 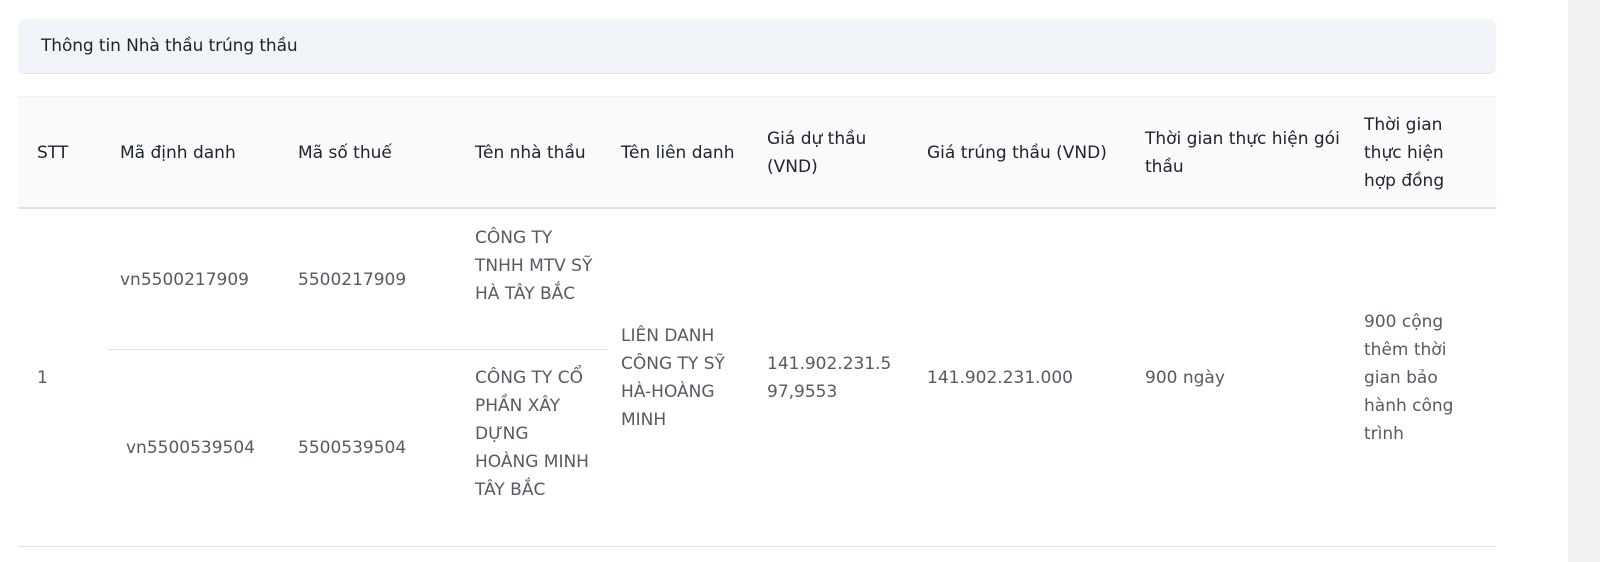 What do you see at coordinates (42, 378) in the screenshot?
I see `cell-stt: 1` at bounding box center [42, 378].